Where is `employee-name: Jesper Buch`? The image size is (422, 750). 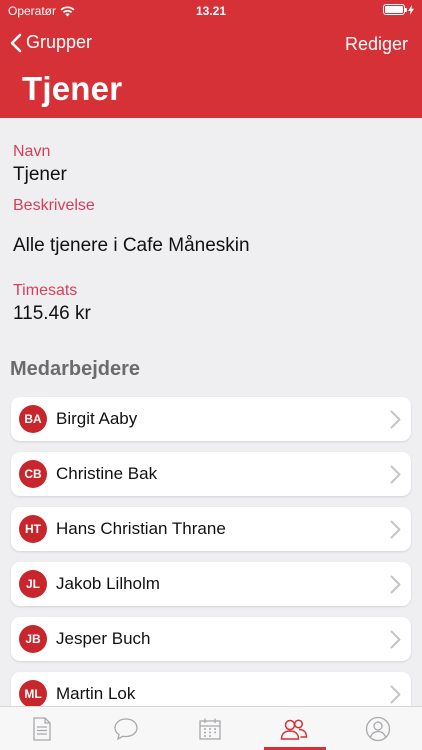 employee-name: Jesper Buch is located at coordinates (103, 638).